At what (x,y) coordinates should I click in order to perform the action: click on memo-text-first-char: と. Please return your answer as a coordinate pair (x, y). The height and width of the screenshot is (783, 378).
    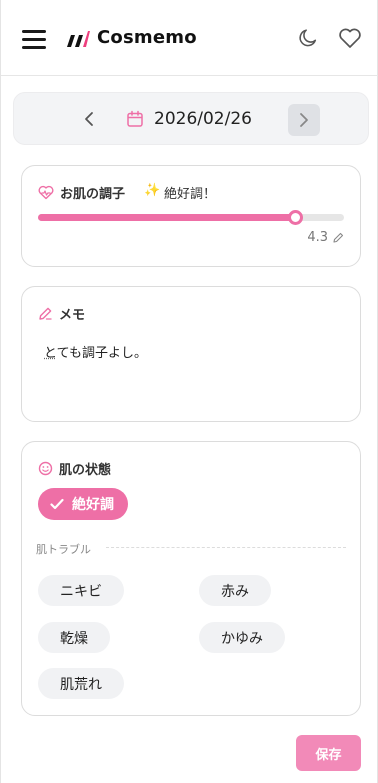
    Looking at the image, I should click on (50, 353).